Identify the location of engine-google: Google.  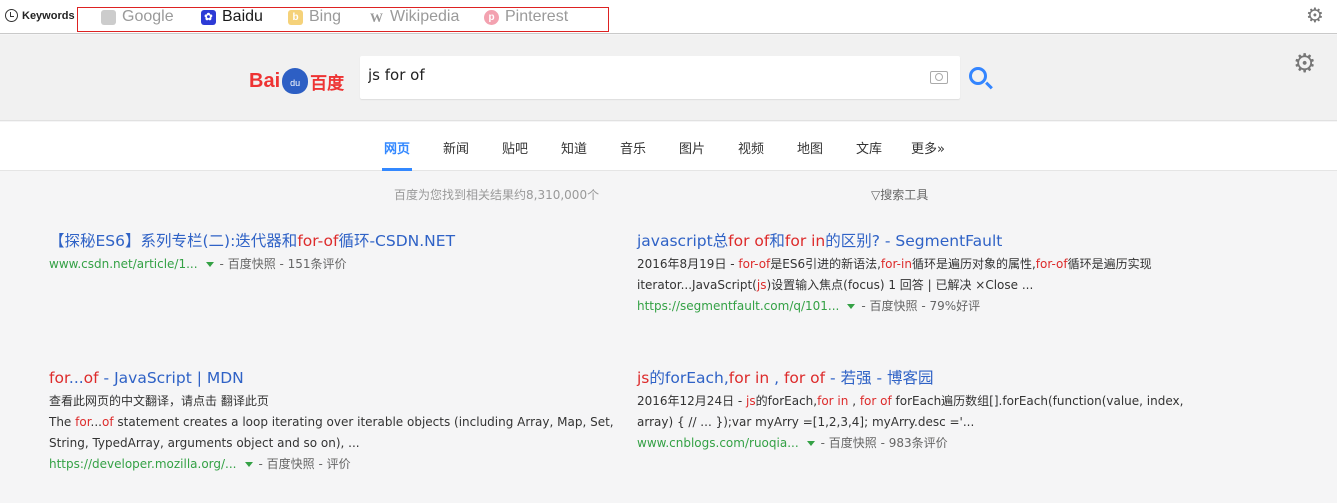
(137, 17).